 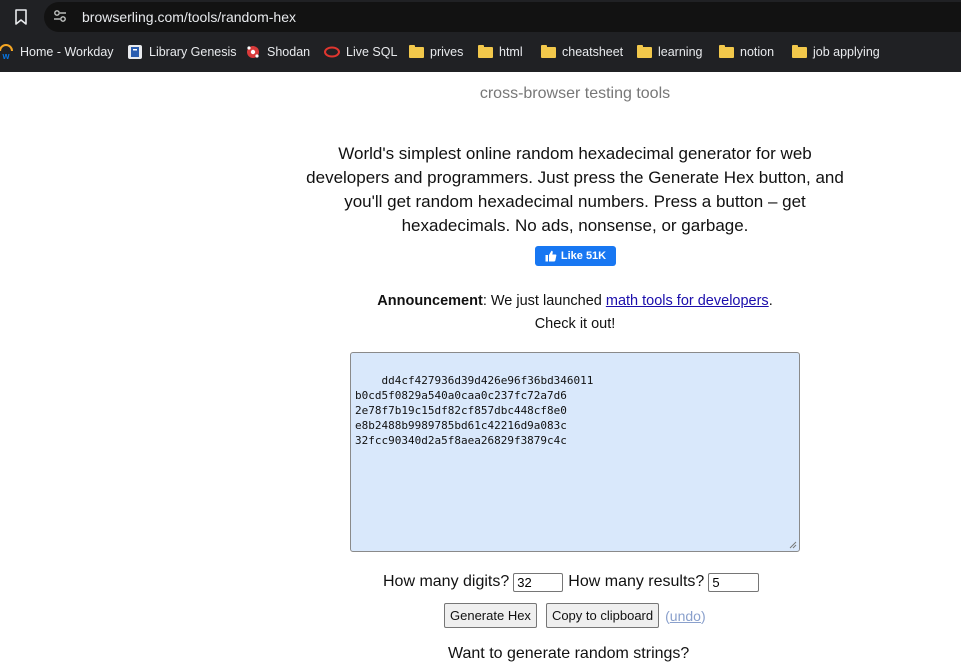 What do you see at coordinates (757, 52) in the screenshot?
I see `bookmark-label: notion` at bounding box center [757, 52].